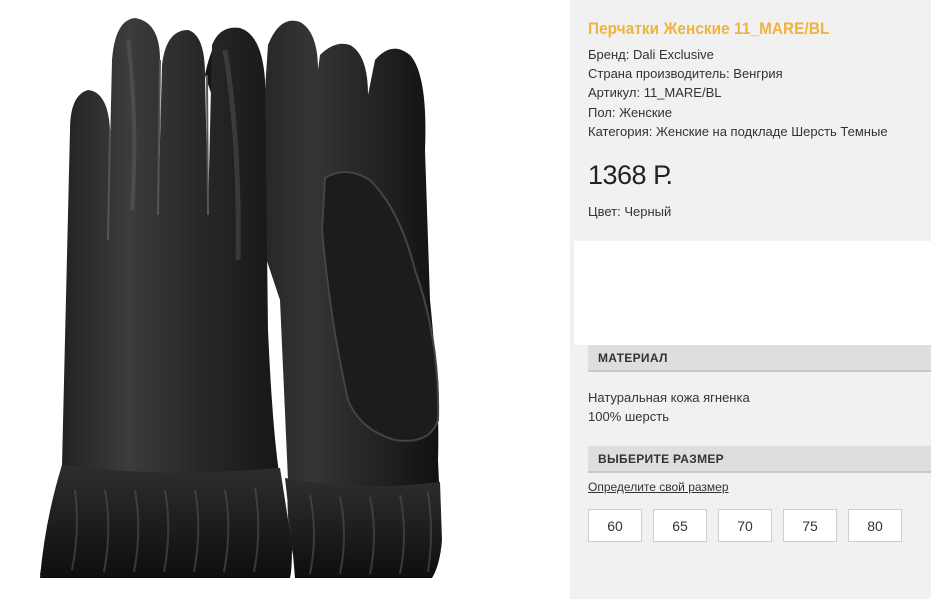 This screenshot has height=599, width=931. I want to click on material-header: МАТЕРИАЛ, so click(759, 358).